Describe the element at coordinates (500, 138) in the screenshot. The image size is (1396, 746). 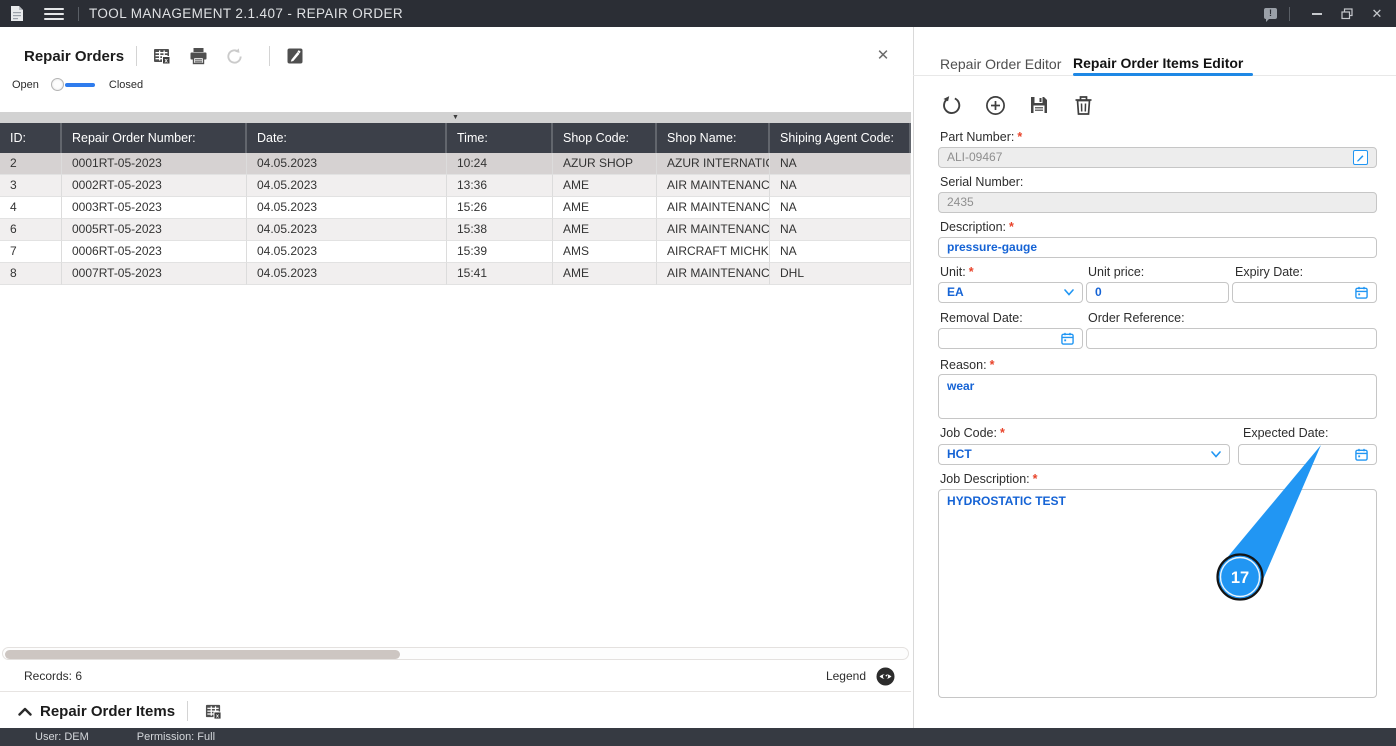
I see `column-header-time: Time:` at that location.